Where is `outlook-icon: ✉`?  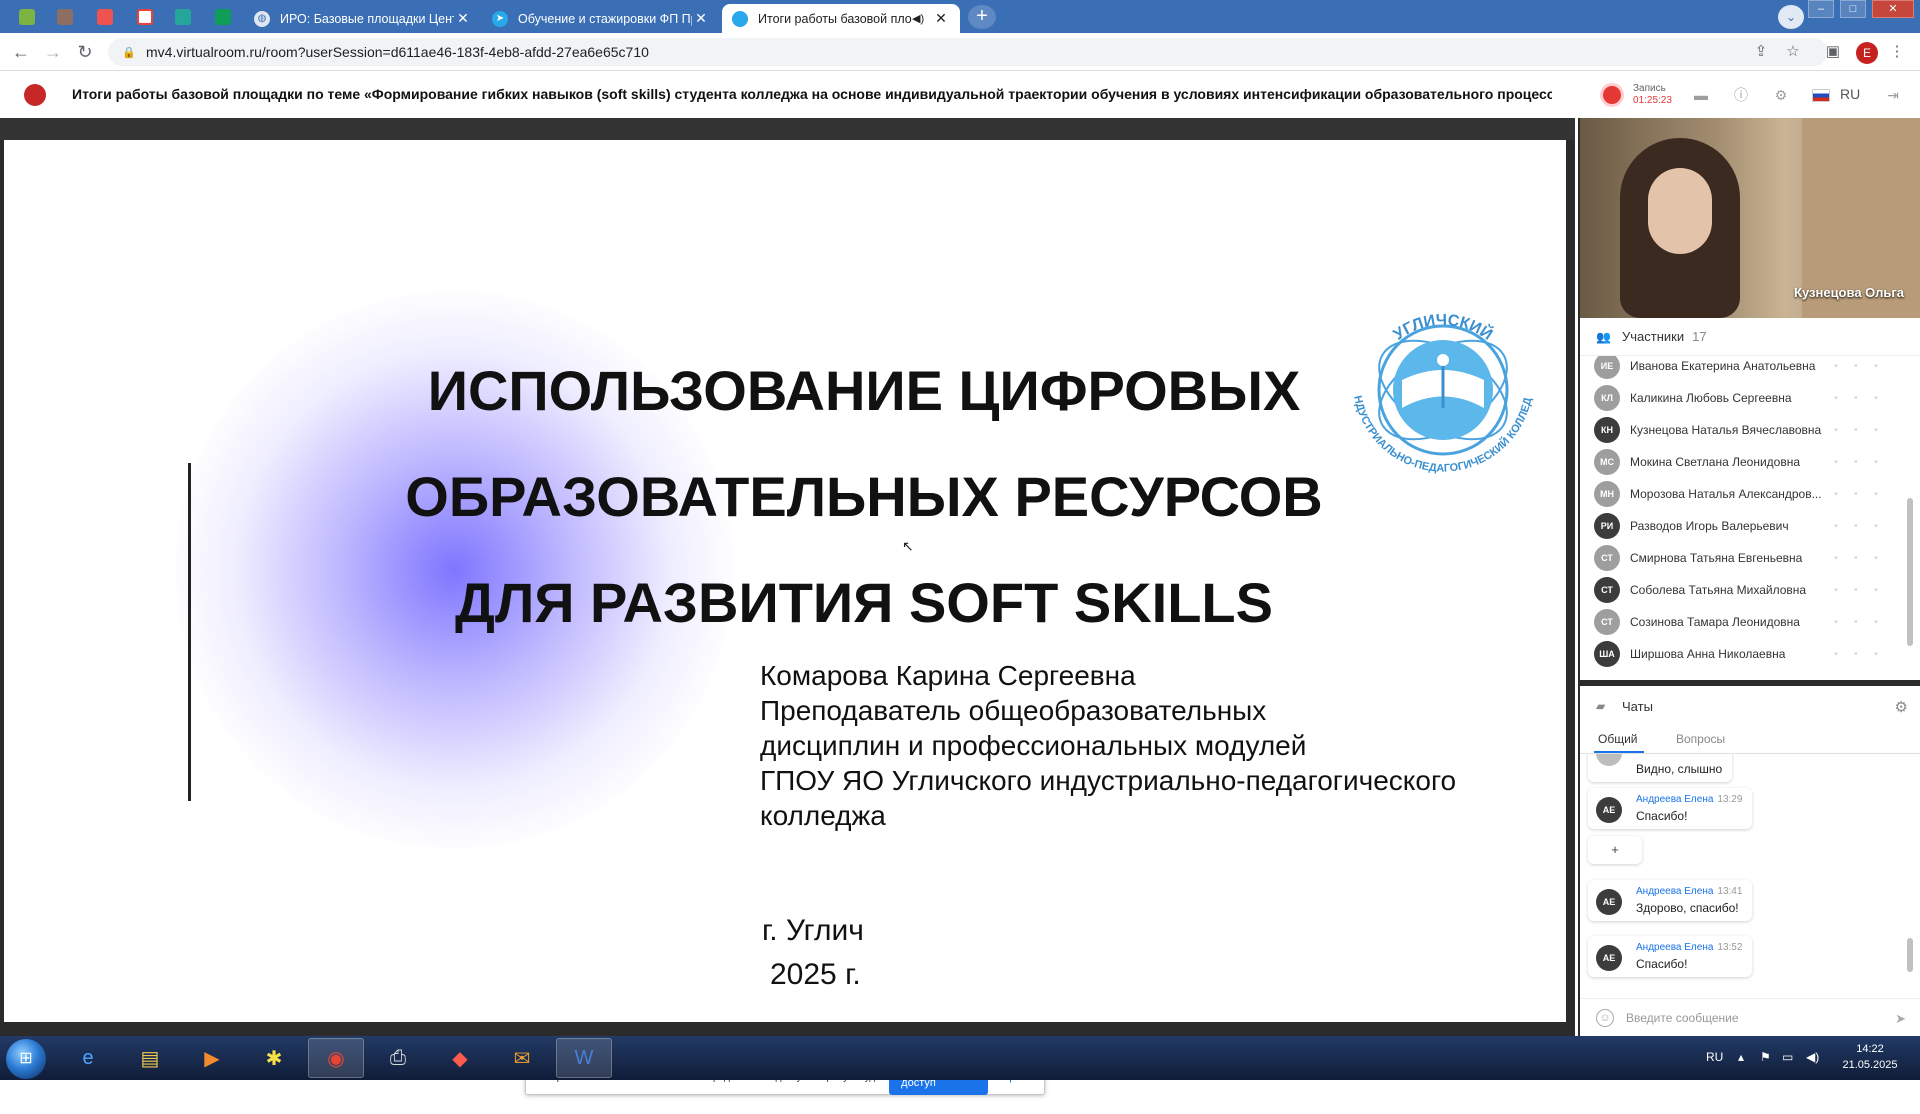 outlook-icon: ✉ is located at coordinates (522, 1058).